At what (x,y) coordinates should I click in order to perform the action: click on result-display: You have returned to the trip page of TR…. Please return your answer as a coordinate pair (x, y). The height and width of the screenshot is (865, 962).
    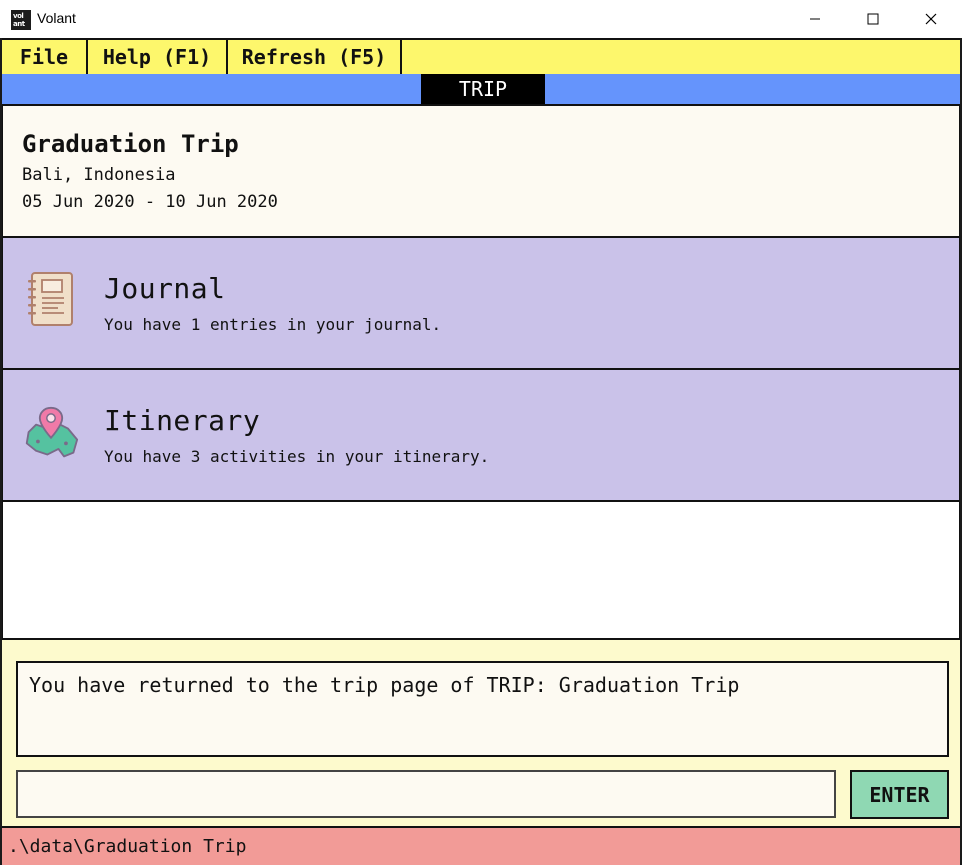
    Looking at the image, I should click on (482, 709).